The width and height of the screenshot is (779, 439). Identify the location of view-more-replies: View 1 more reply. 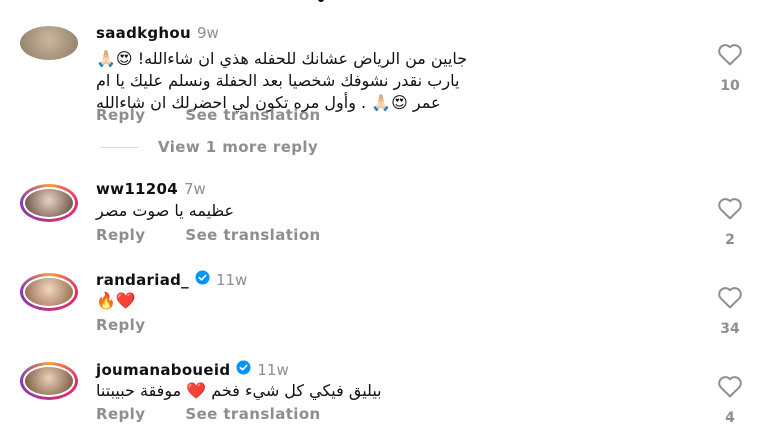
(209, 147).